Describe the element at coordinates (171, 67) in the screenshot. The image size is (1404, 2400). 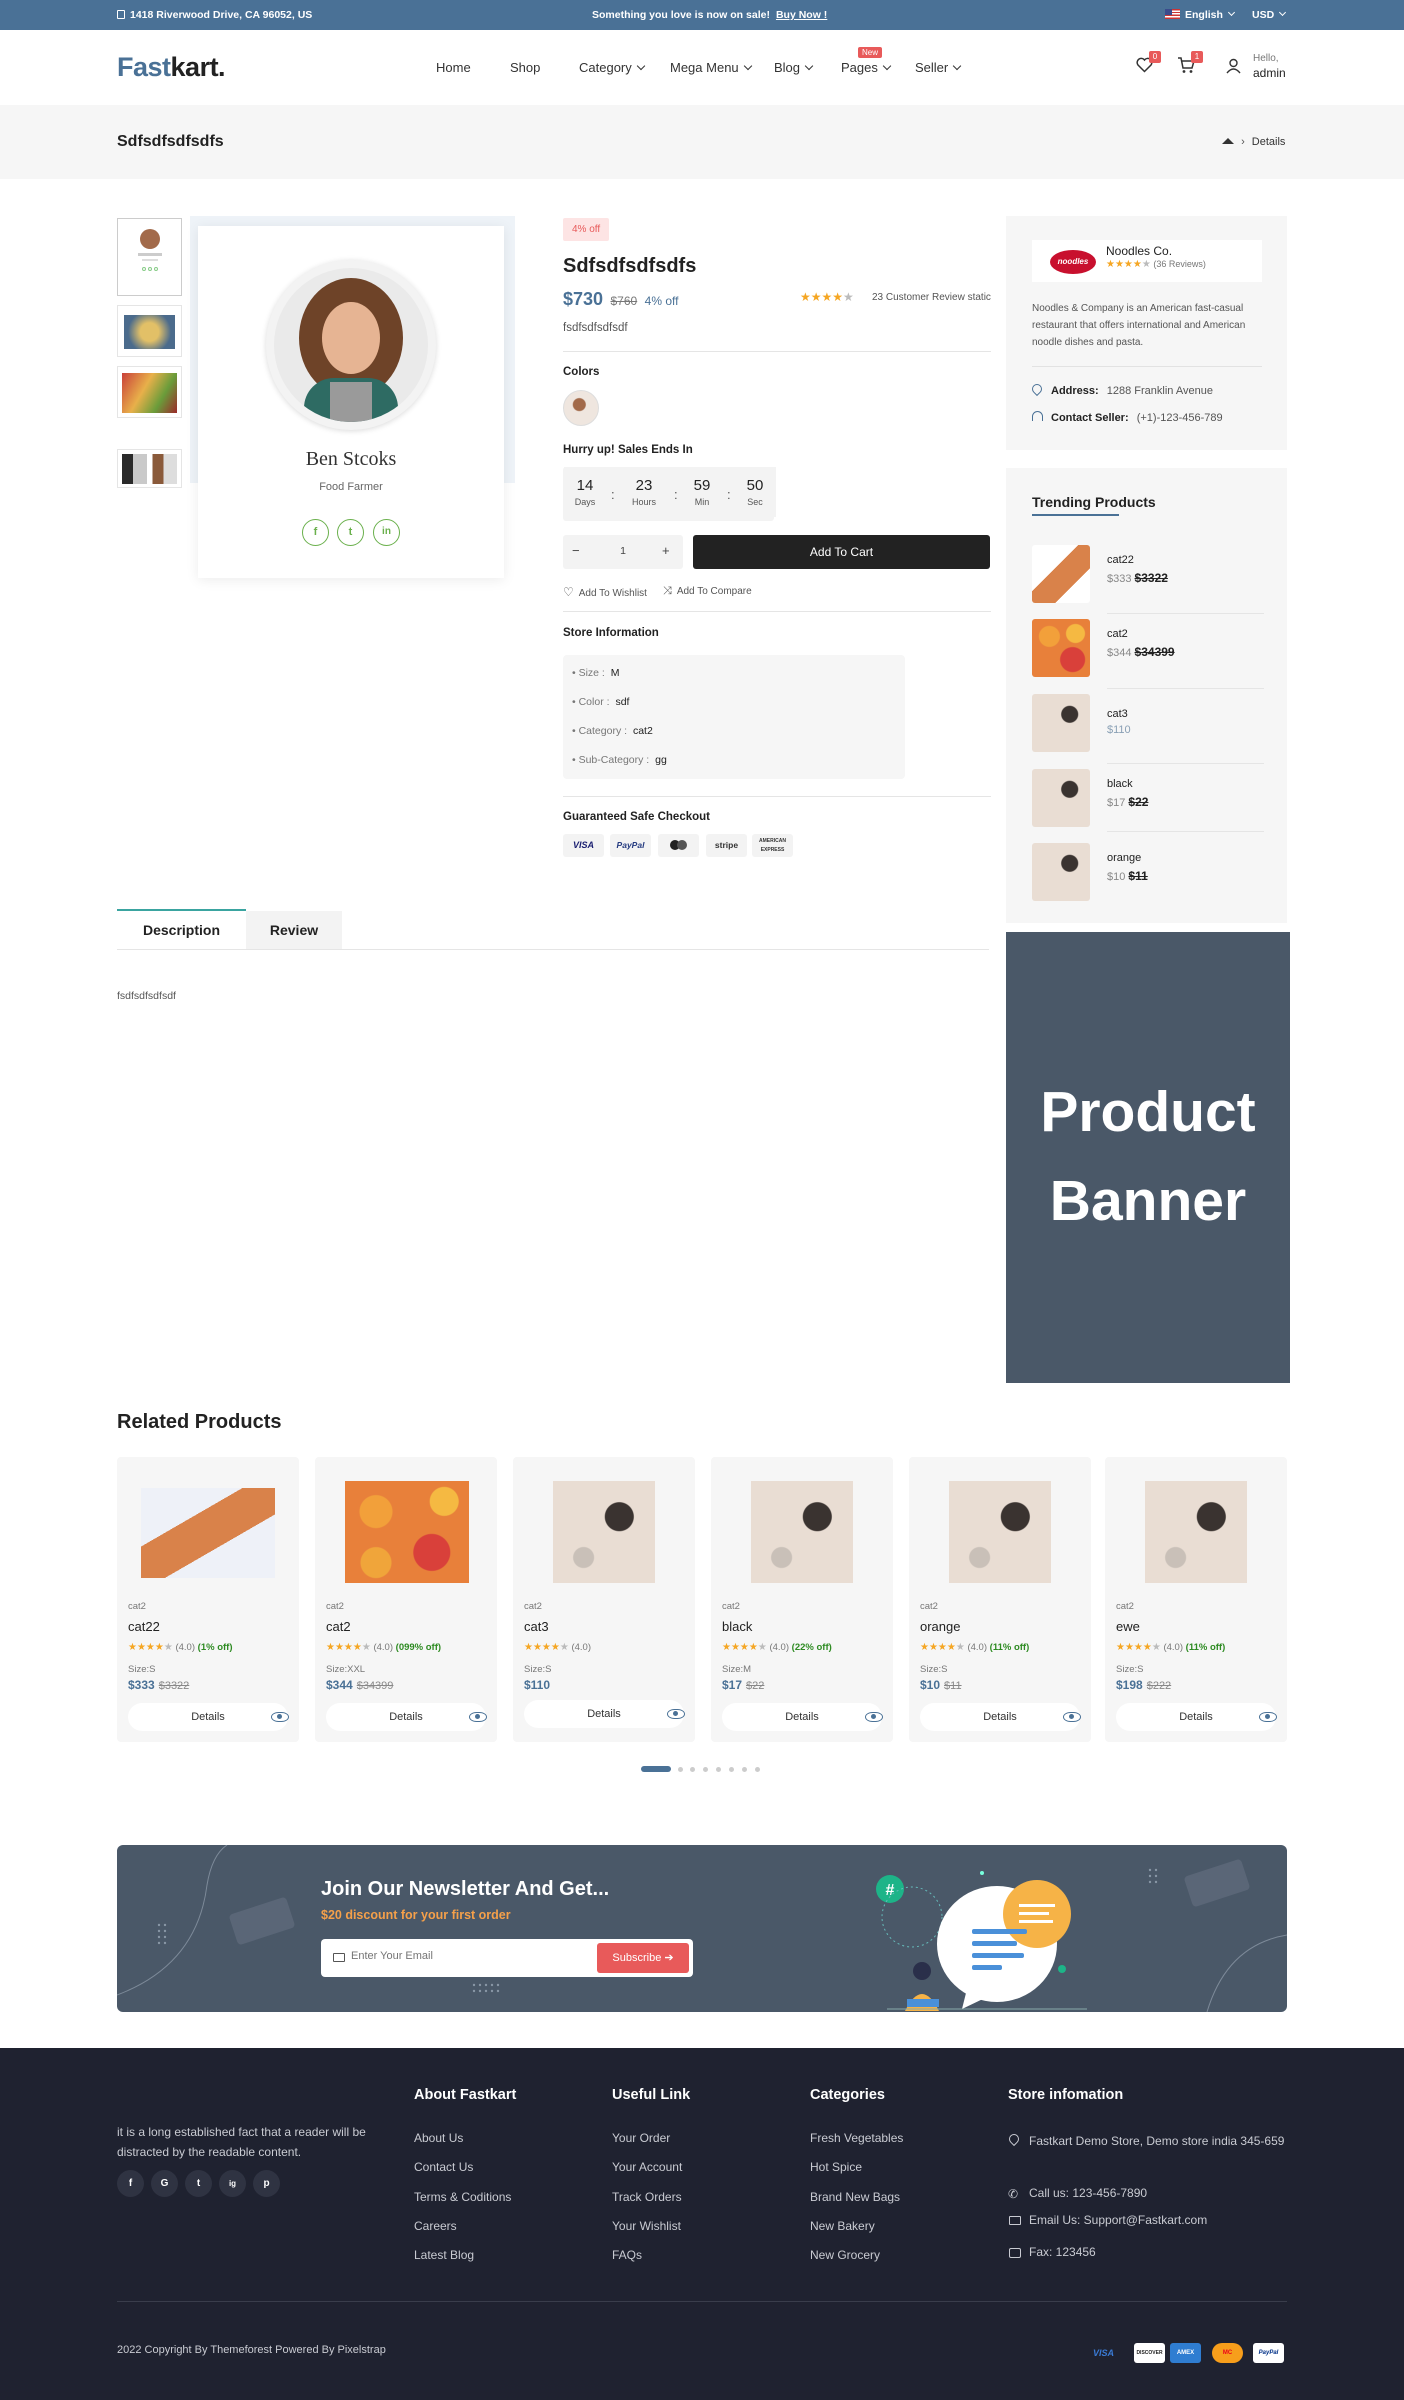
I see `logo: Fastkart.` at that location.